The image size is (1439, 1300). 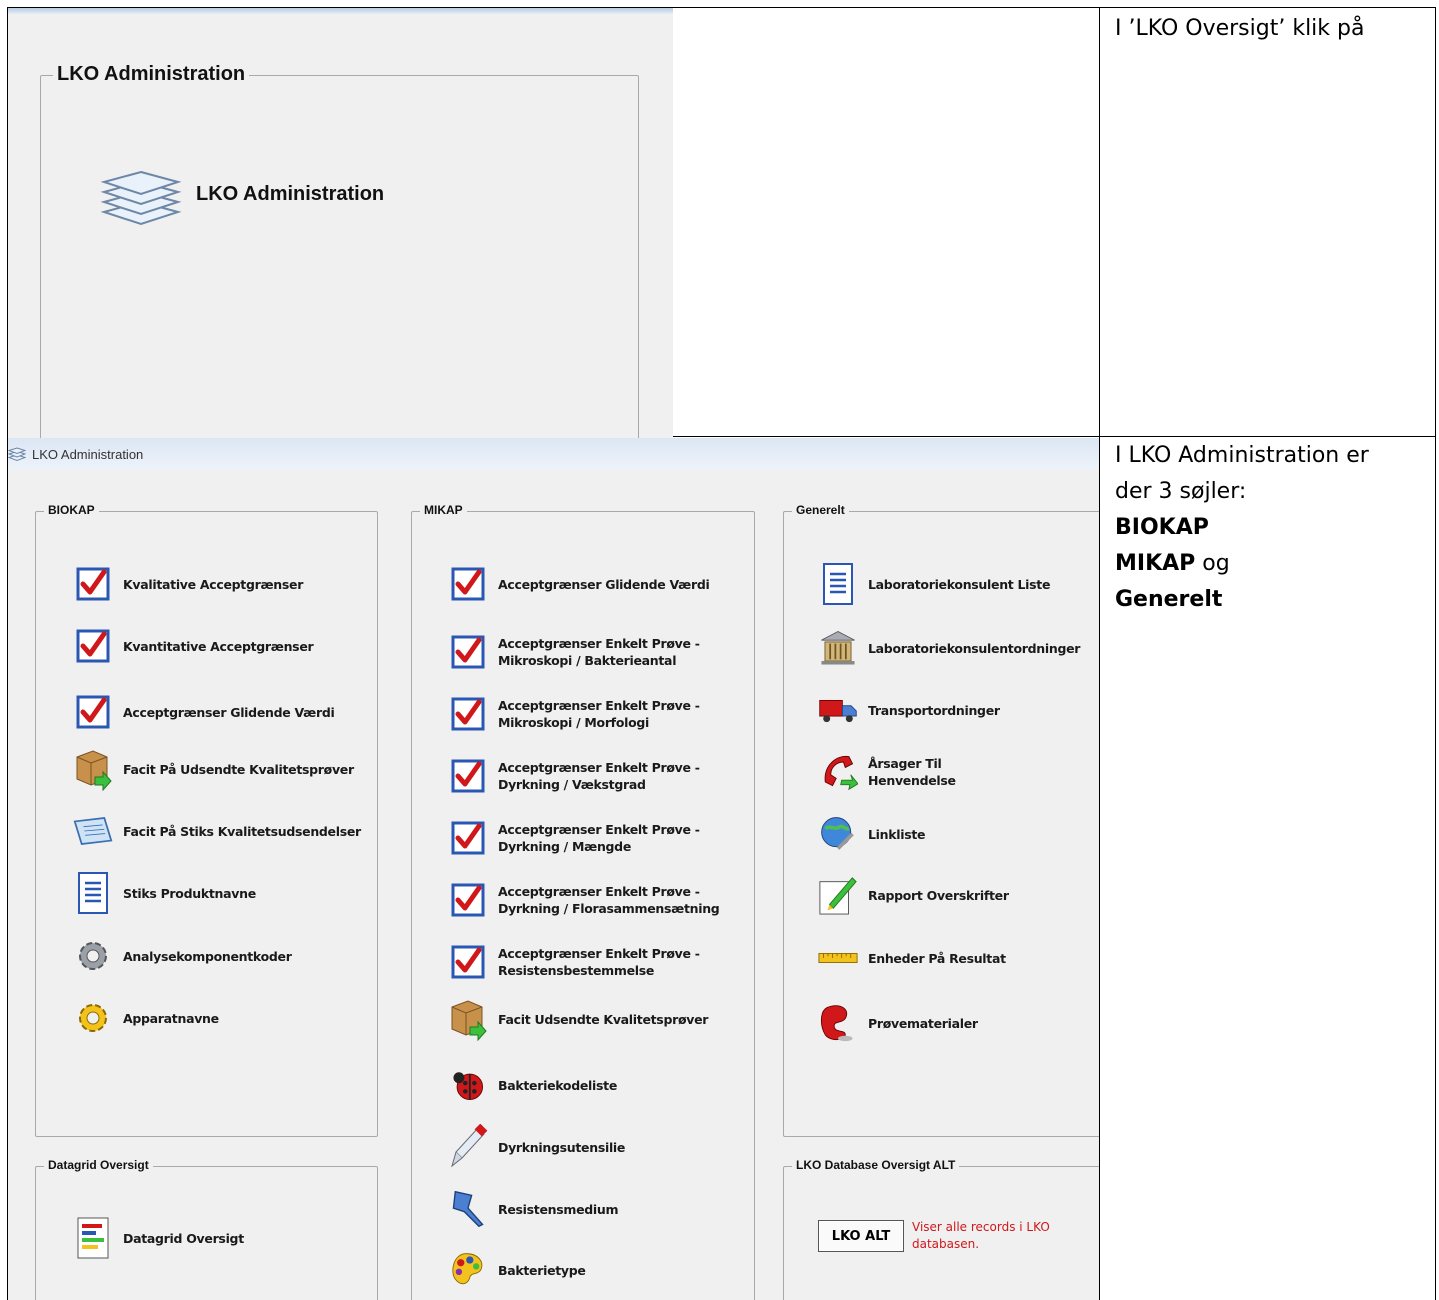 What do you see at coordinates (603, 1019) in the screenshot?
I see `mikap-item-label: Facit Udsendte Kvalitetsprøver` at bounding box center [603, 1019].